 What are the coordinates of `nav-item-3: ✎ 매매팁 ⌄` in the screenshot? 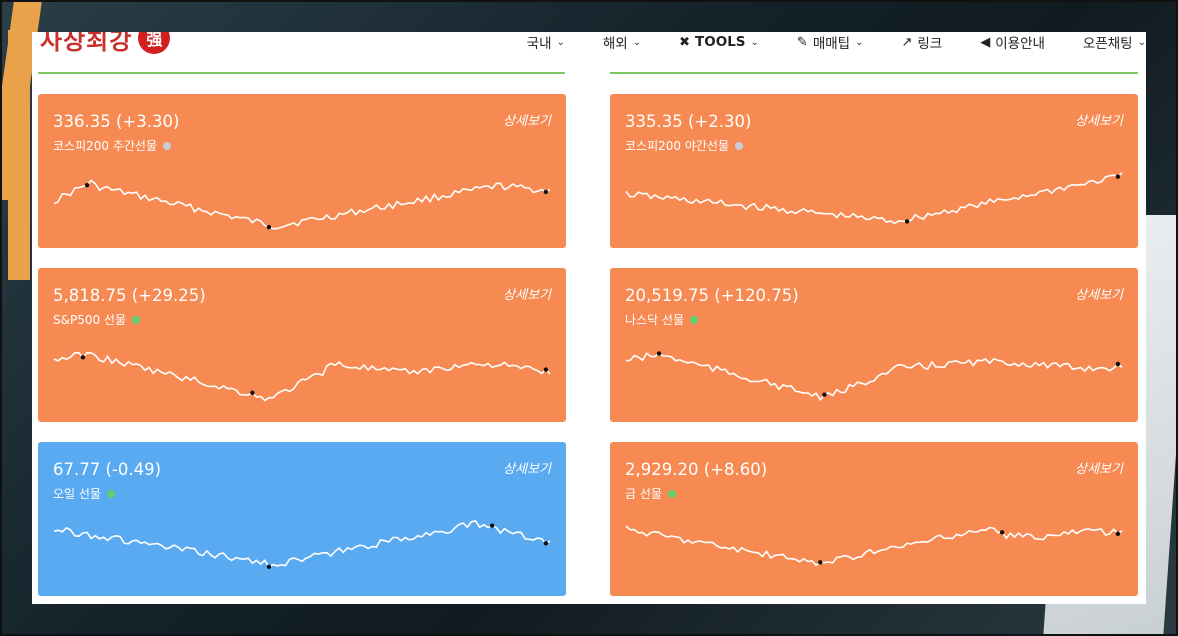 It's located at (830, 42).